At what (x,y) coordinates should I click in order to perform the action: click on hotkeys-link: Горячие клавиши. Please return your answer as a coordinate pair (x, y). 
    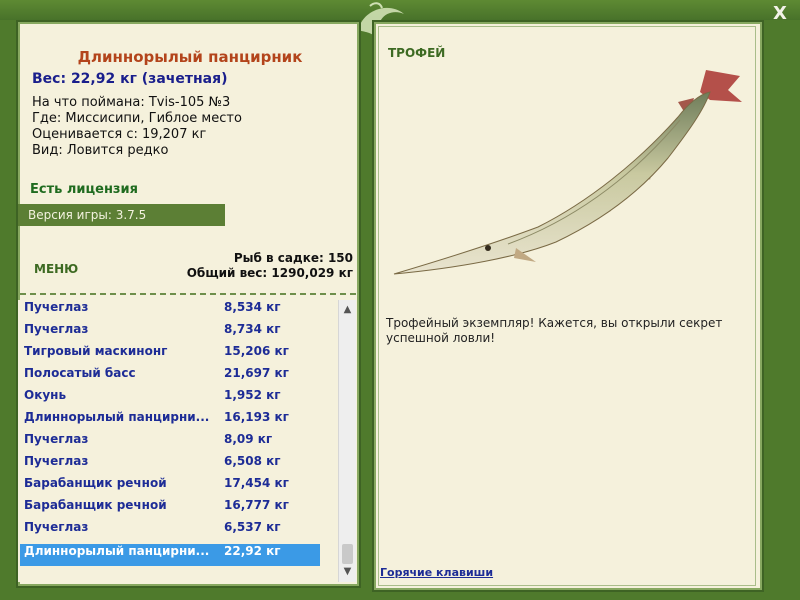
    Looking at the image, I should click on (436, 572).